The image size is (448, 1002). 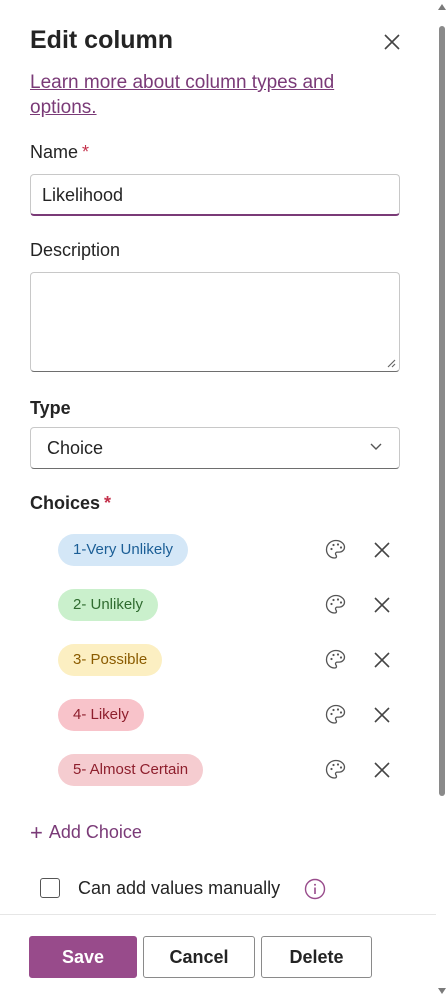 I want to click on save-button: Save, so click(x=83, y=957).